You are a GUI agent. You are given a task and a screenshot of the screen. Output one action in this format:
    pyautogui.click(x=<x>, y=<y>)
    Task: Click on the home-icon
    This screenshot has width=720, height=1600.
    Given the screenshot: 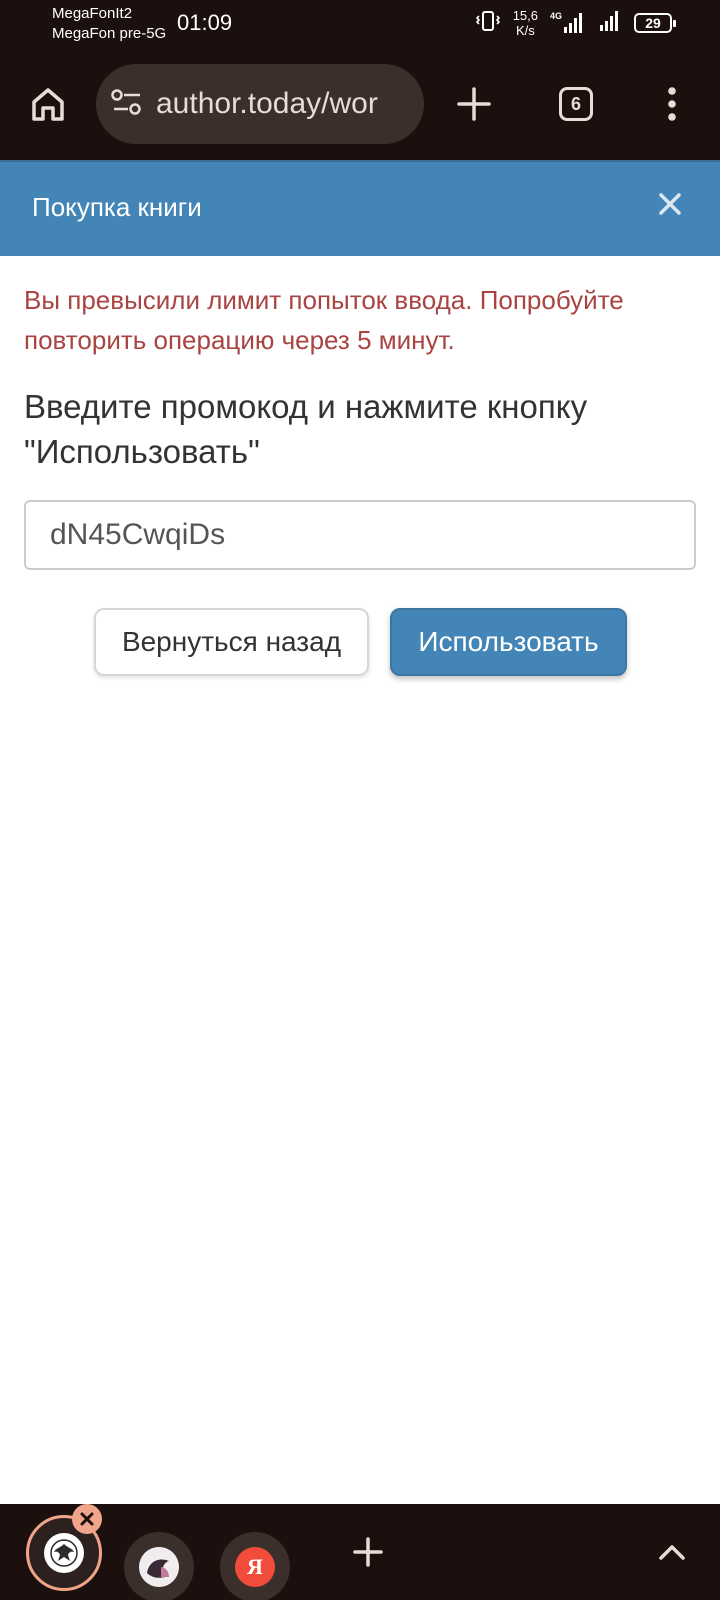 What is the action you would take?
    pyautogui.click(x=48, y=104)
    